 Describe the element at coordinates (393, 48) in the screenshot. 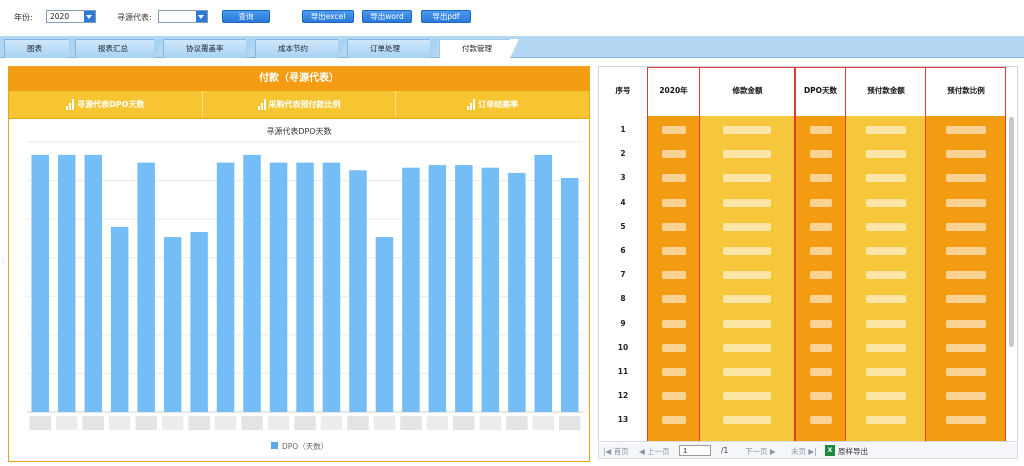

I see `tab-order-processing: 订单处理` at that location.